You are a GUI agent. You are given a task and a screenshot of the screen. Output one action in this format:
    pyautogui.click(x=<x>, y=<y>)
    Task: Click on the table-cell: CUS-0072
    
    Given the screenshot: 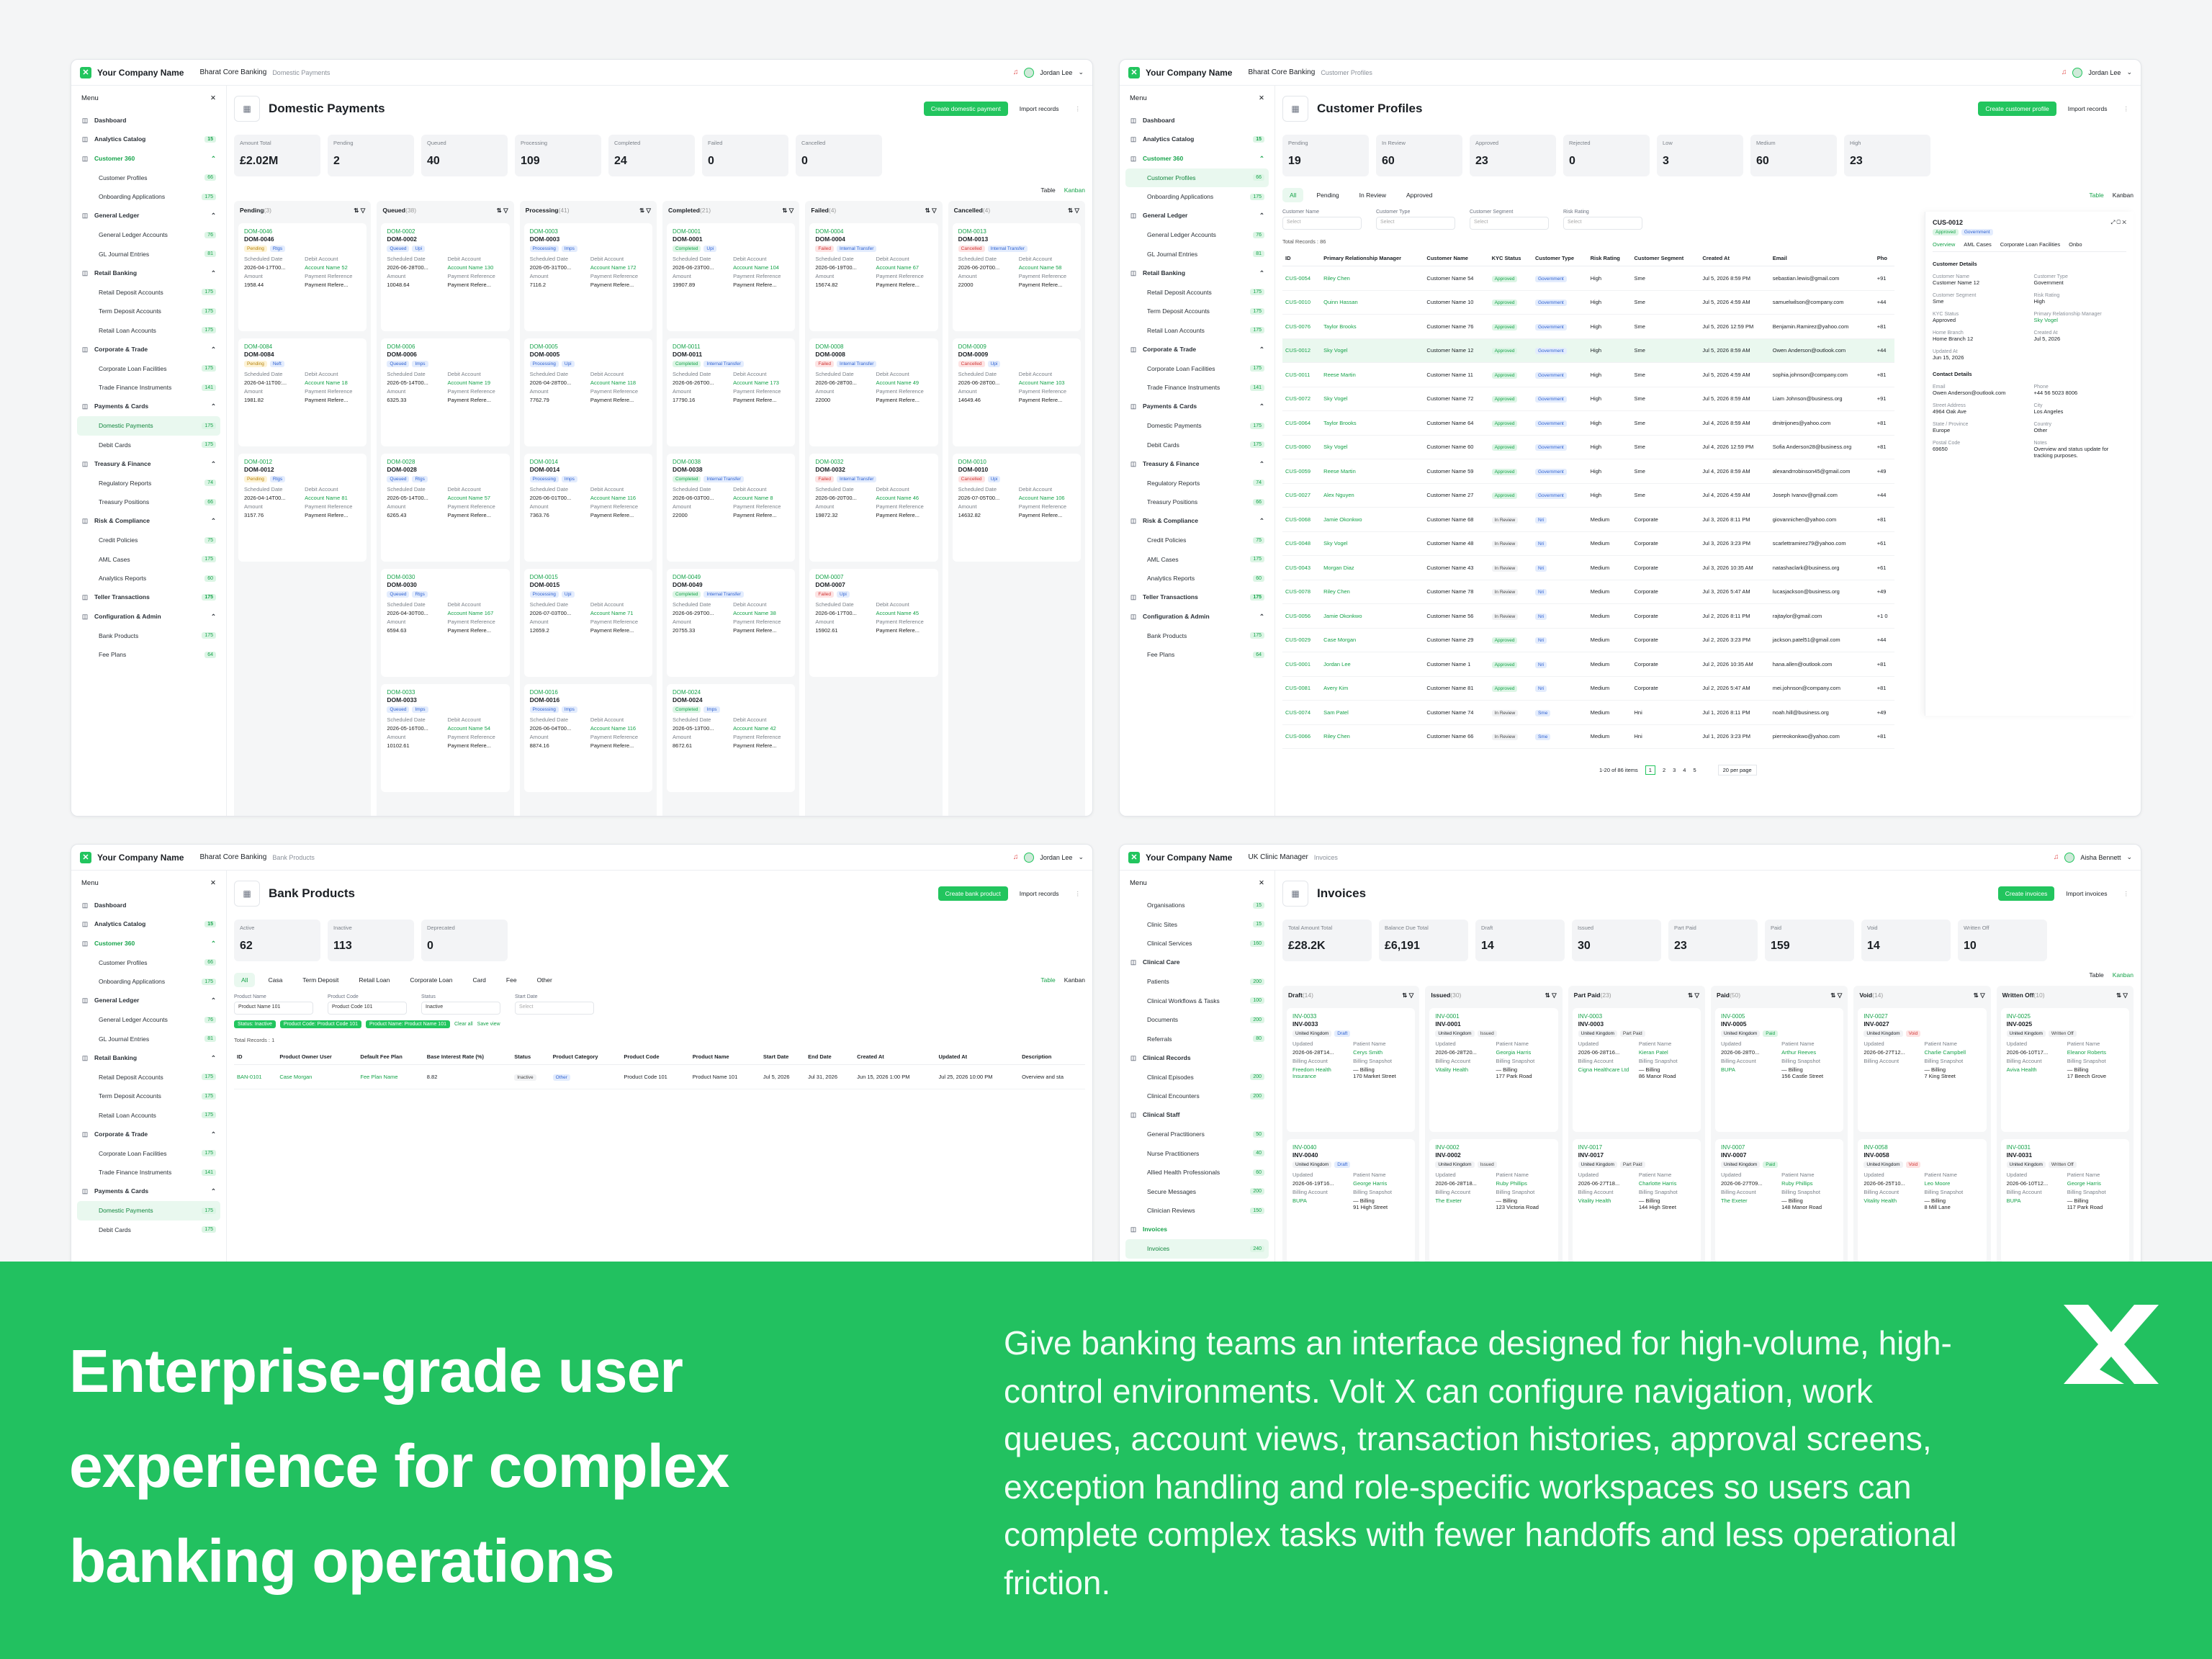 What is the action you would take?
    pyautogui.click(x=1301, y=399)
    